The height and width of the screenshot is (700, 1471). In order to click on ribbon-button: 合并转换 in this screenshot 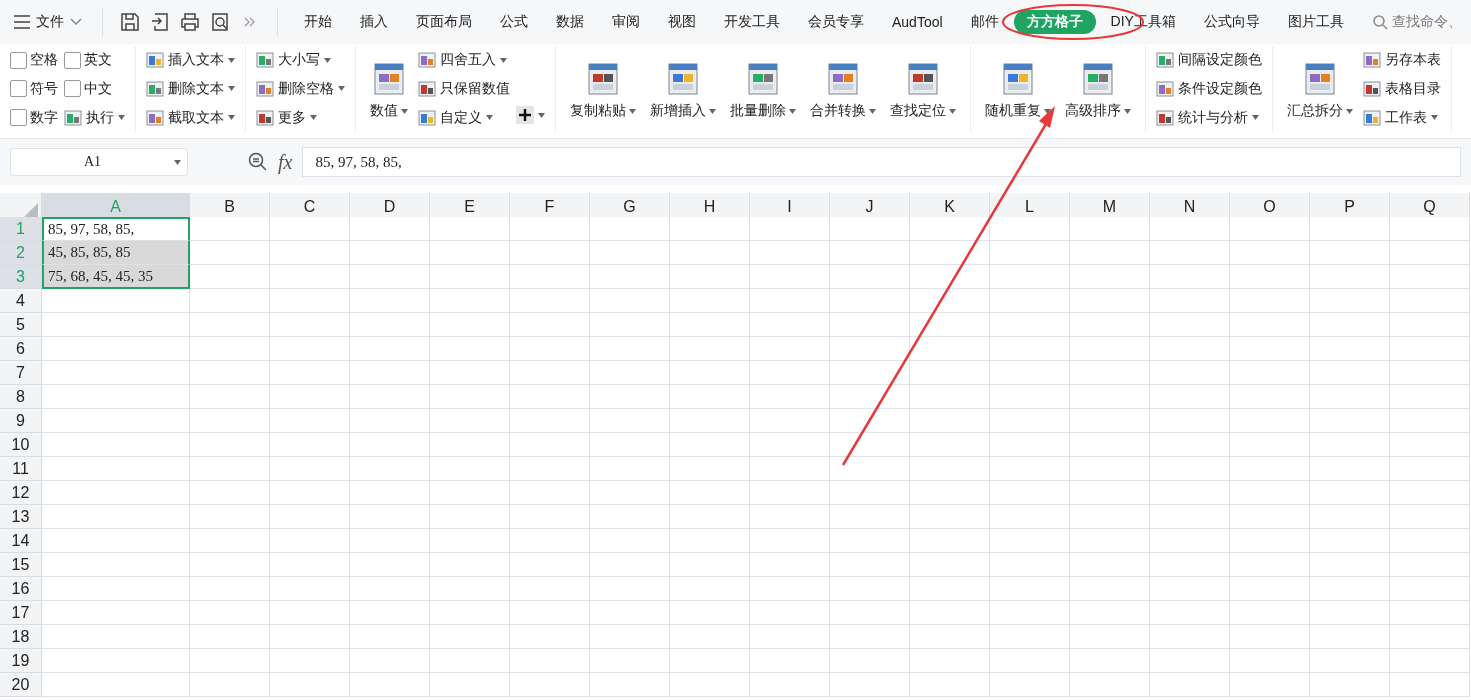, I will do `click(843, 89)`.